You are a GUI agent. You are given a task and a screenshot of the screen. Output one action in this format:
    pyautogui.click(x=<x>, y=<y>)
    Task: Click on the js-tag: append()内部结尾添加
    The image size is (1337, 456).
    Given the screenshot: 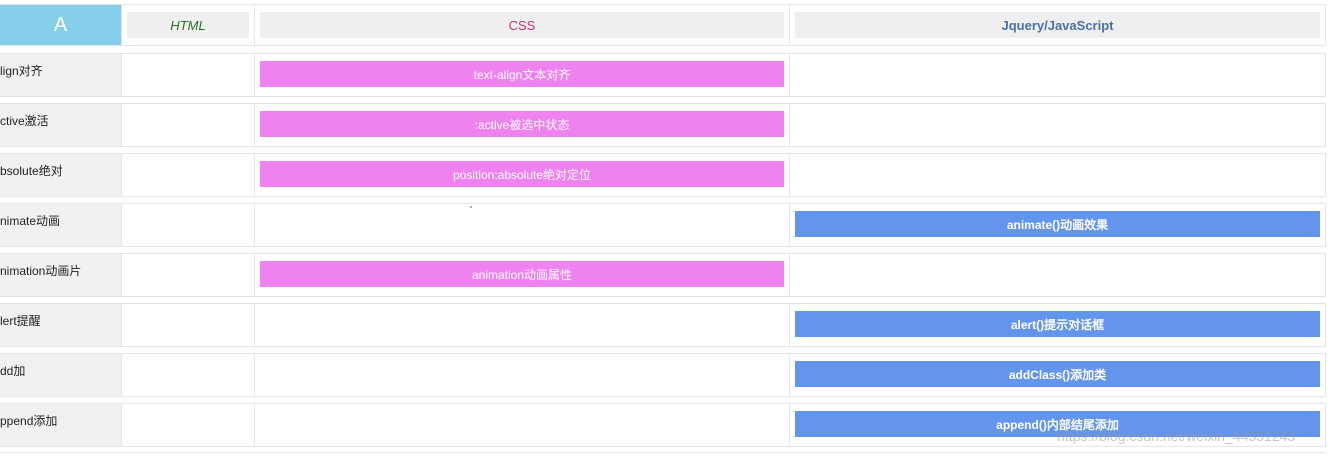 What is the action you would take?
    pyautogui.click(x=1057, y=424)
    